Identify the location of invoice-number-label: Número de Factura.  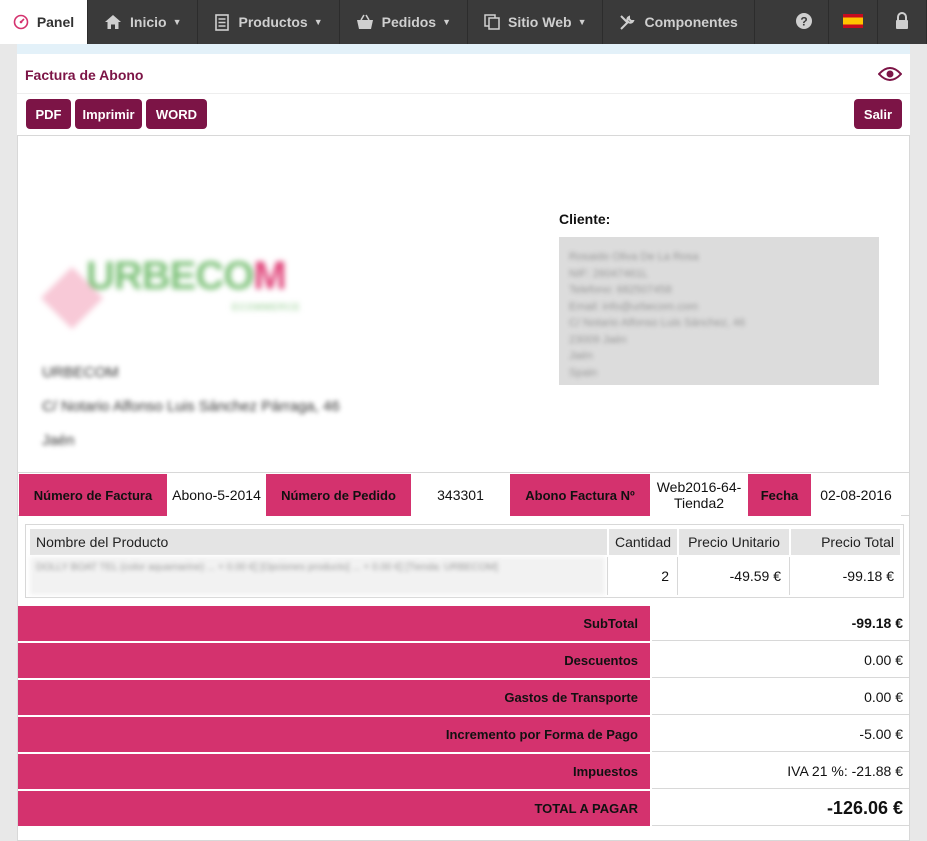
(93, 495).